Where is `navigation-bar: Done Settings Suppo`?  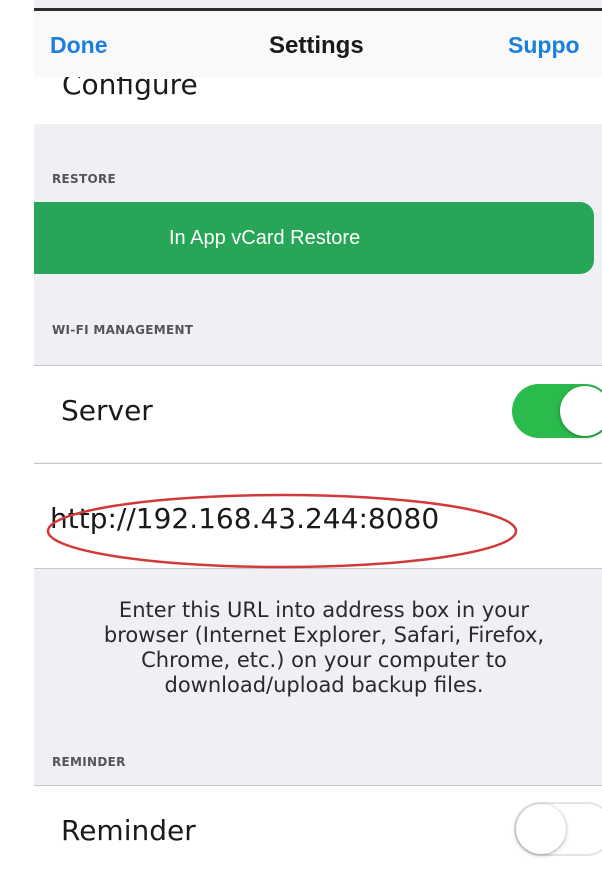 navigation-bar: Done Settings Suppo is located at coordinates (318, 44).